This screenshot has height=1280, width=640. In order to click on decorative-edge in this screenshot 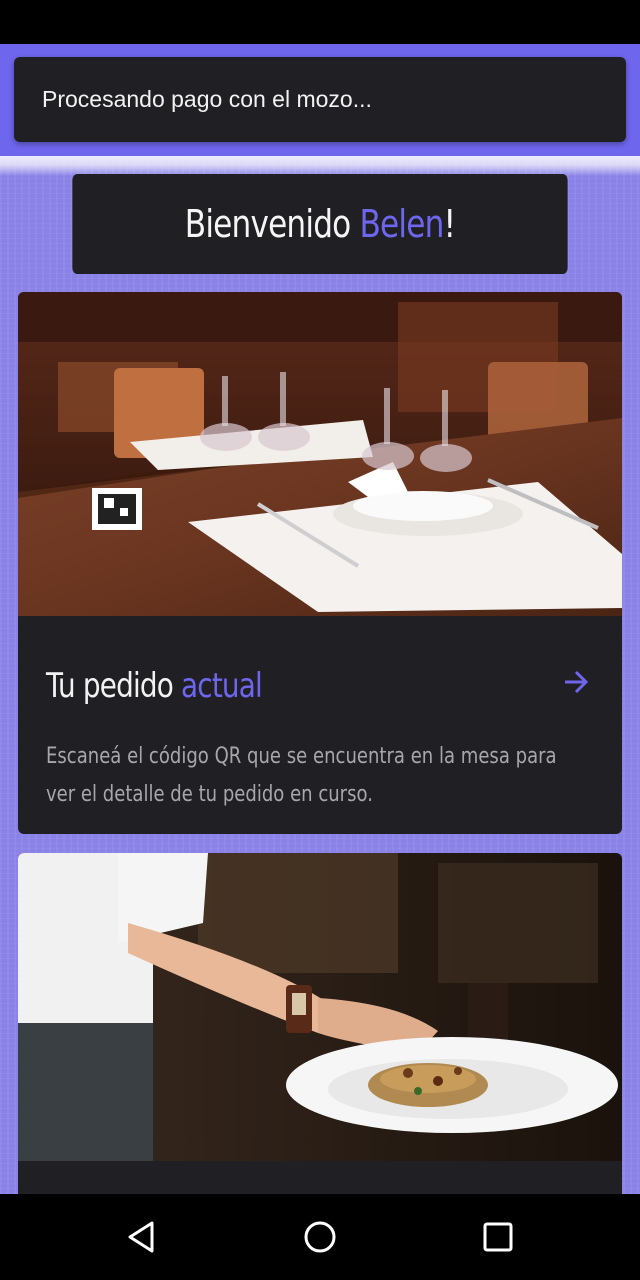, I will do `click(320, 166)`.